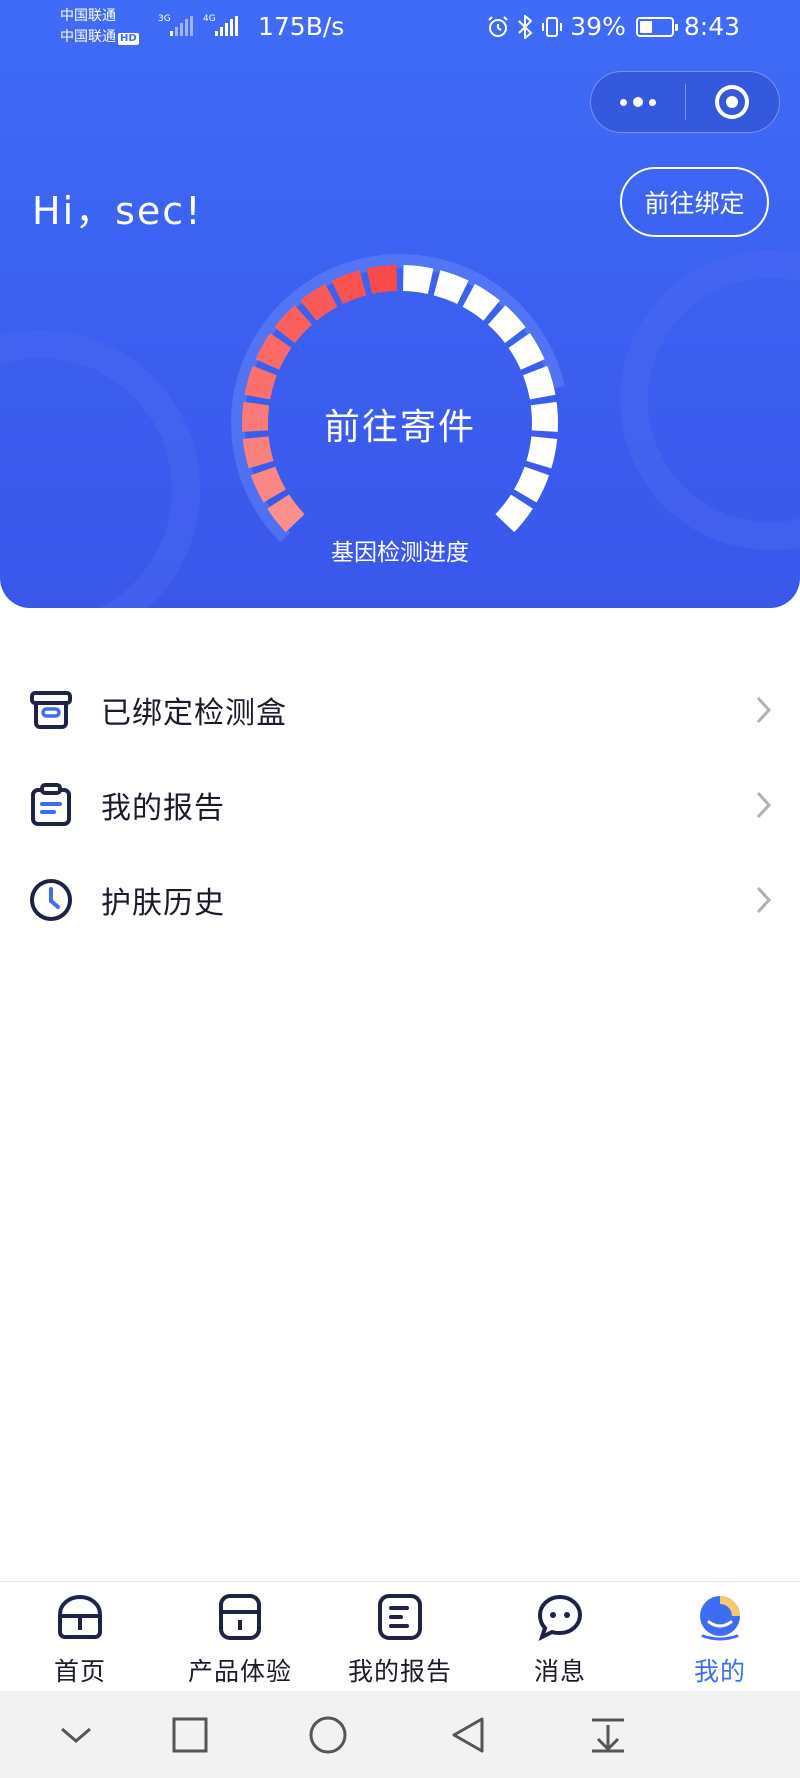  Describe the element at coordinates (382, 279) in the screenshot. I see `gauge-segment-filled` at that location.